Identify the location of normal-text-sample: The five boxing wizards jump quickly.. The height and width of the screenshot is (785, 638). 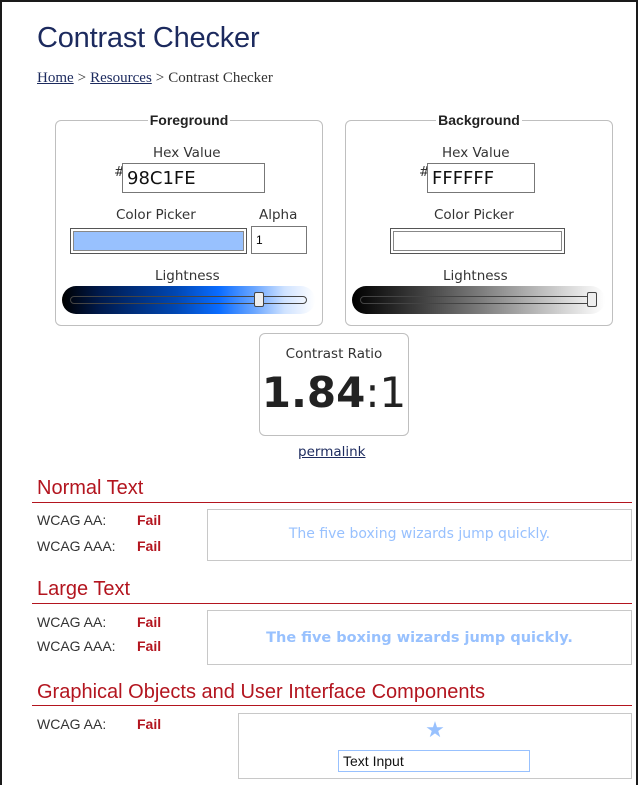
(419, 534).